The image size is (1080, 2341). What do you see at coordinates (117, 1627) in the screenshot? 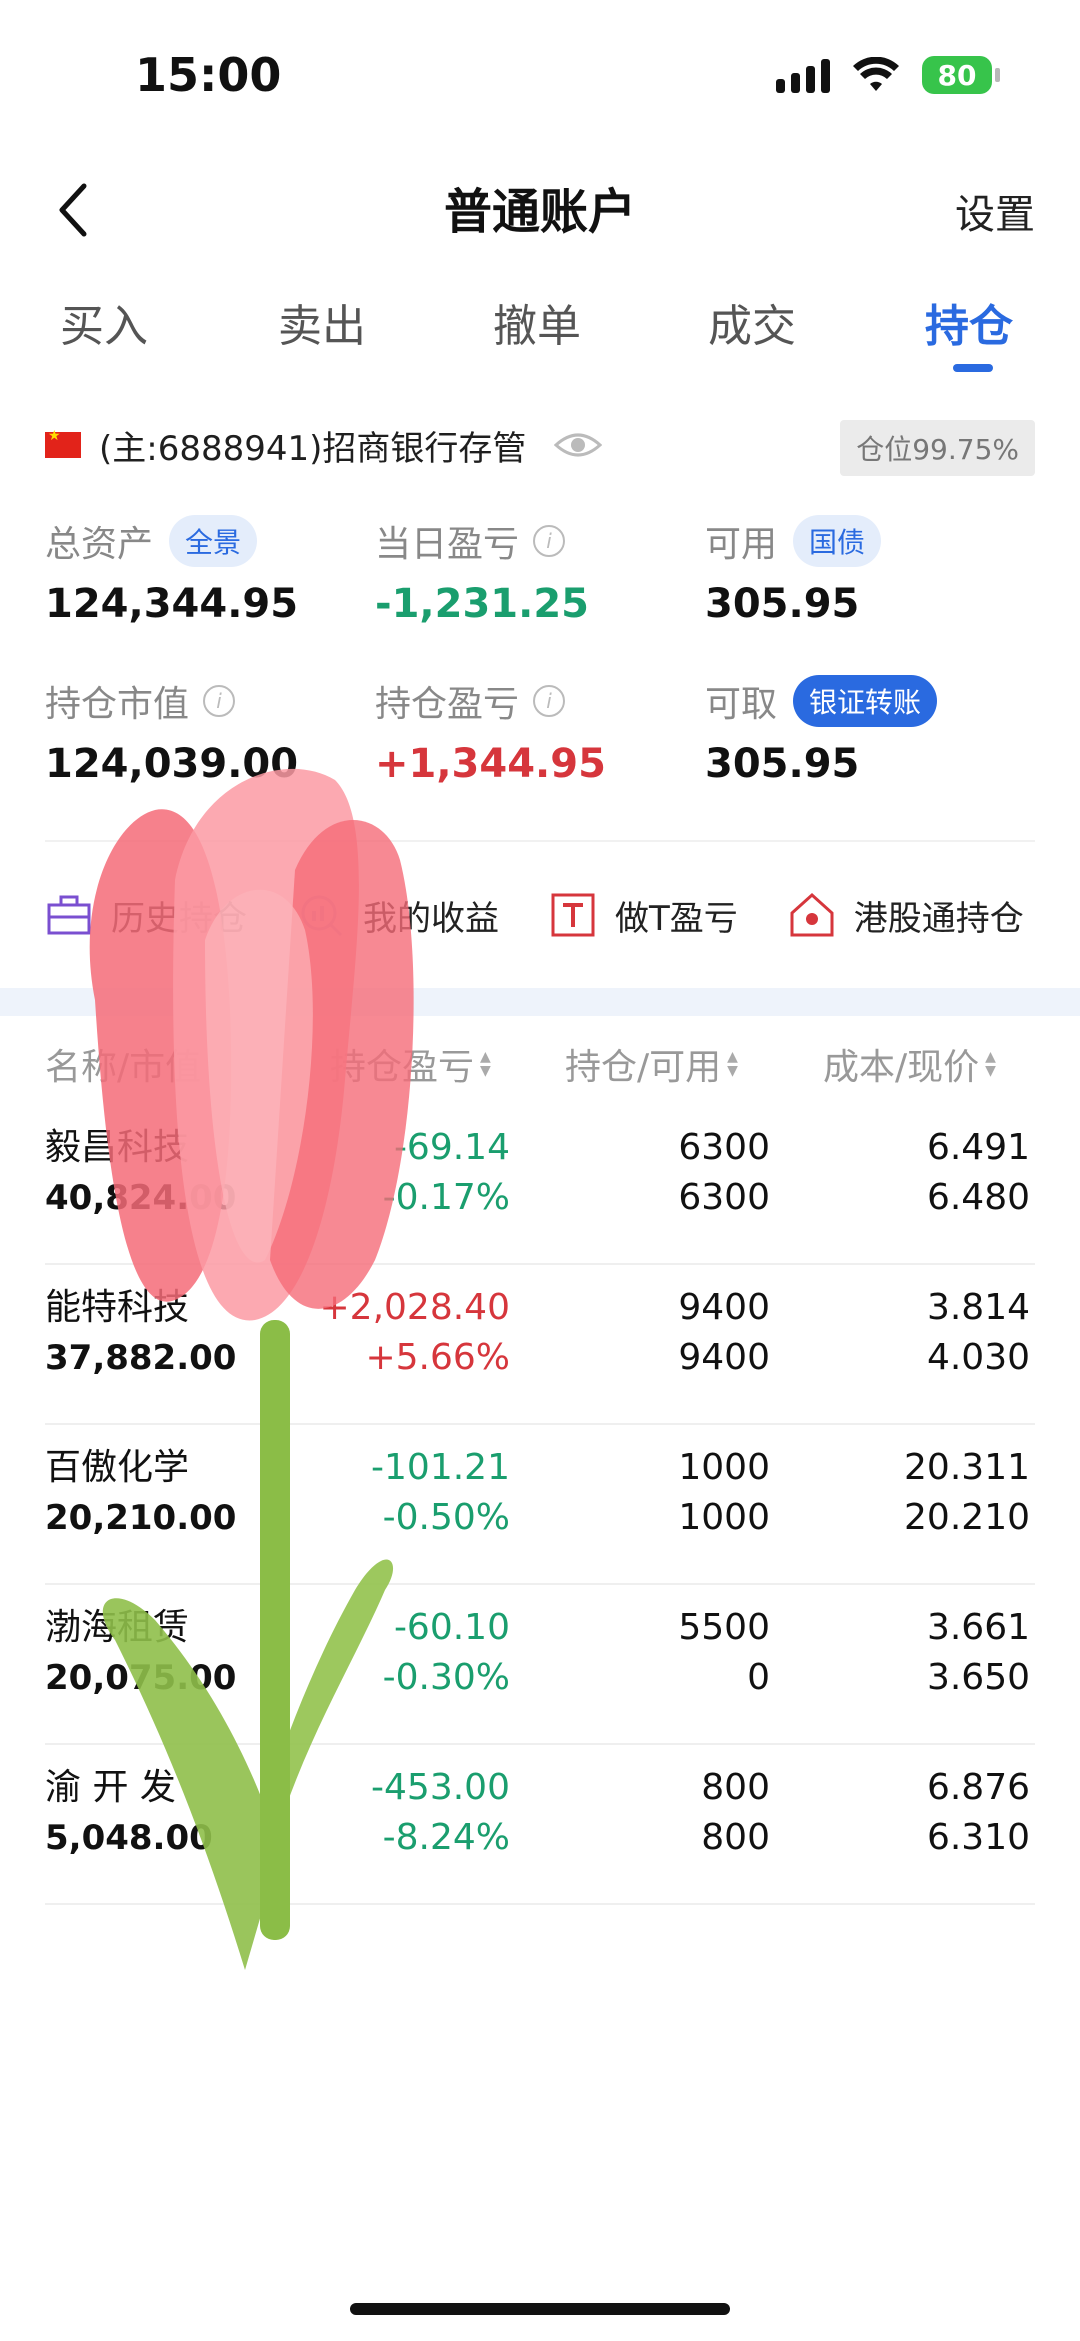
I see `stock-name: 渤海租赁` at bounding box center [117, 1627].